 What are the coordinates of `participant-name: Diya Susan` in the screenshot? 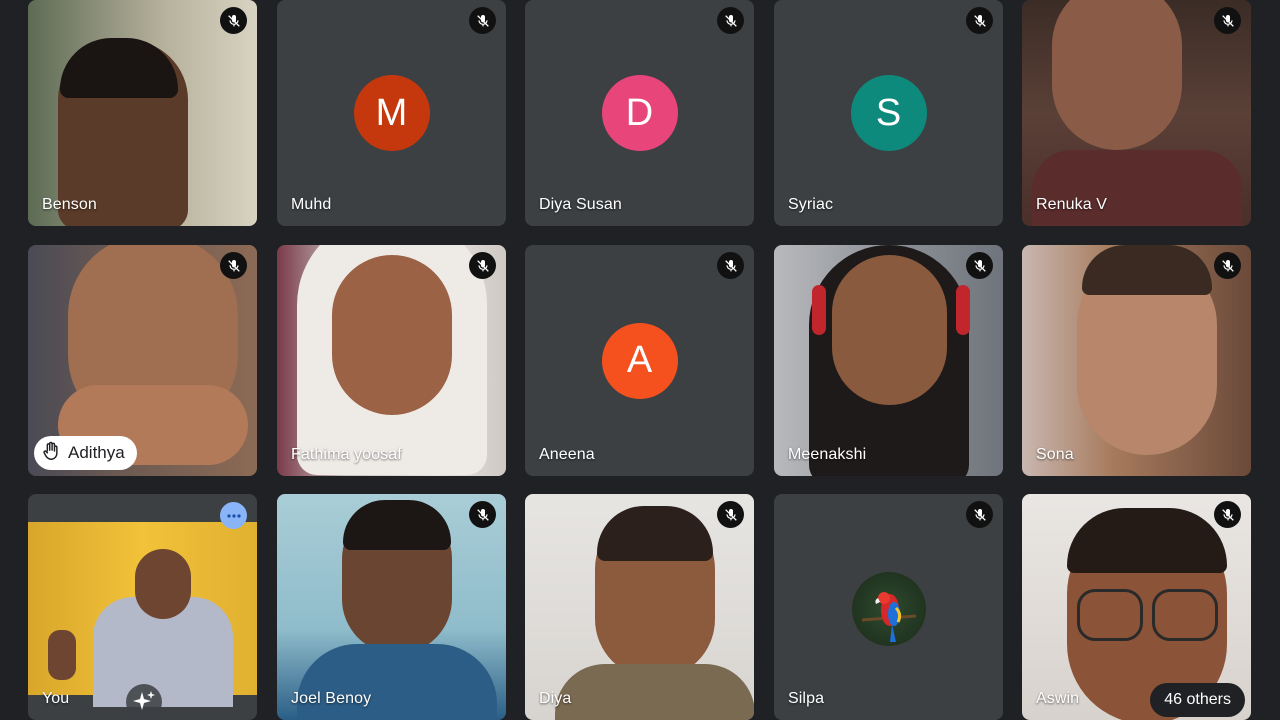 It's located at (580, 204).